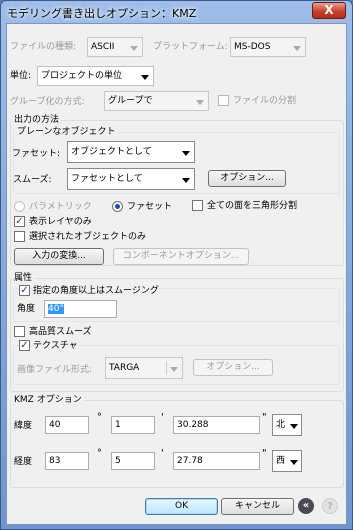 The image size is (353, 530). Describe the element at coordinates (60, 222) in the screenshot. I see `show-layers-label: 表示レイヤのみ` at that location.